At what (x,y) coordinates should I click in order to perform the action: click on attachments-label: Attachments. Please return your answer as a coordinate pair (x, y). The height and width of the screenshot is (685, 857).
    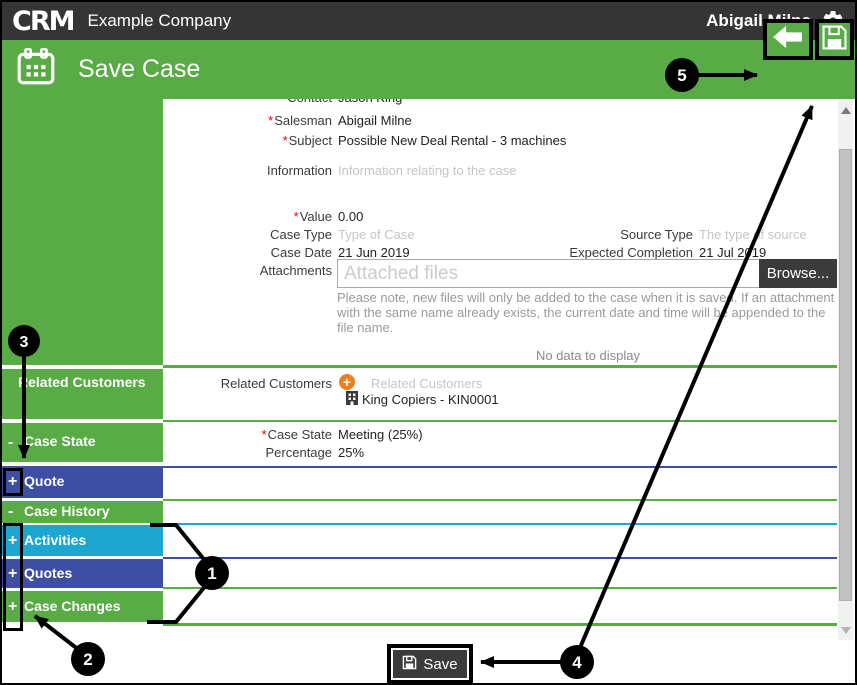
    Looking at the image, I should click on (295, 270).